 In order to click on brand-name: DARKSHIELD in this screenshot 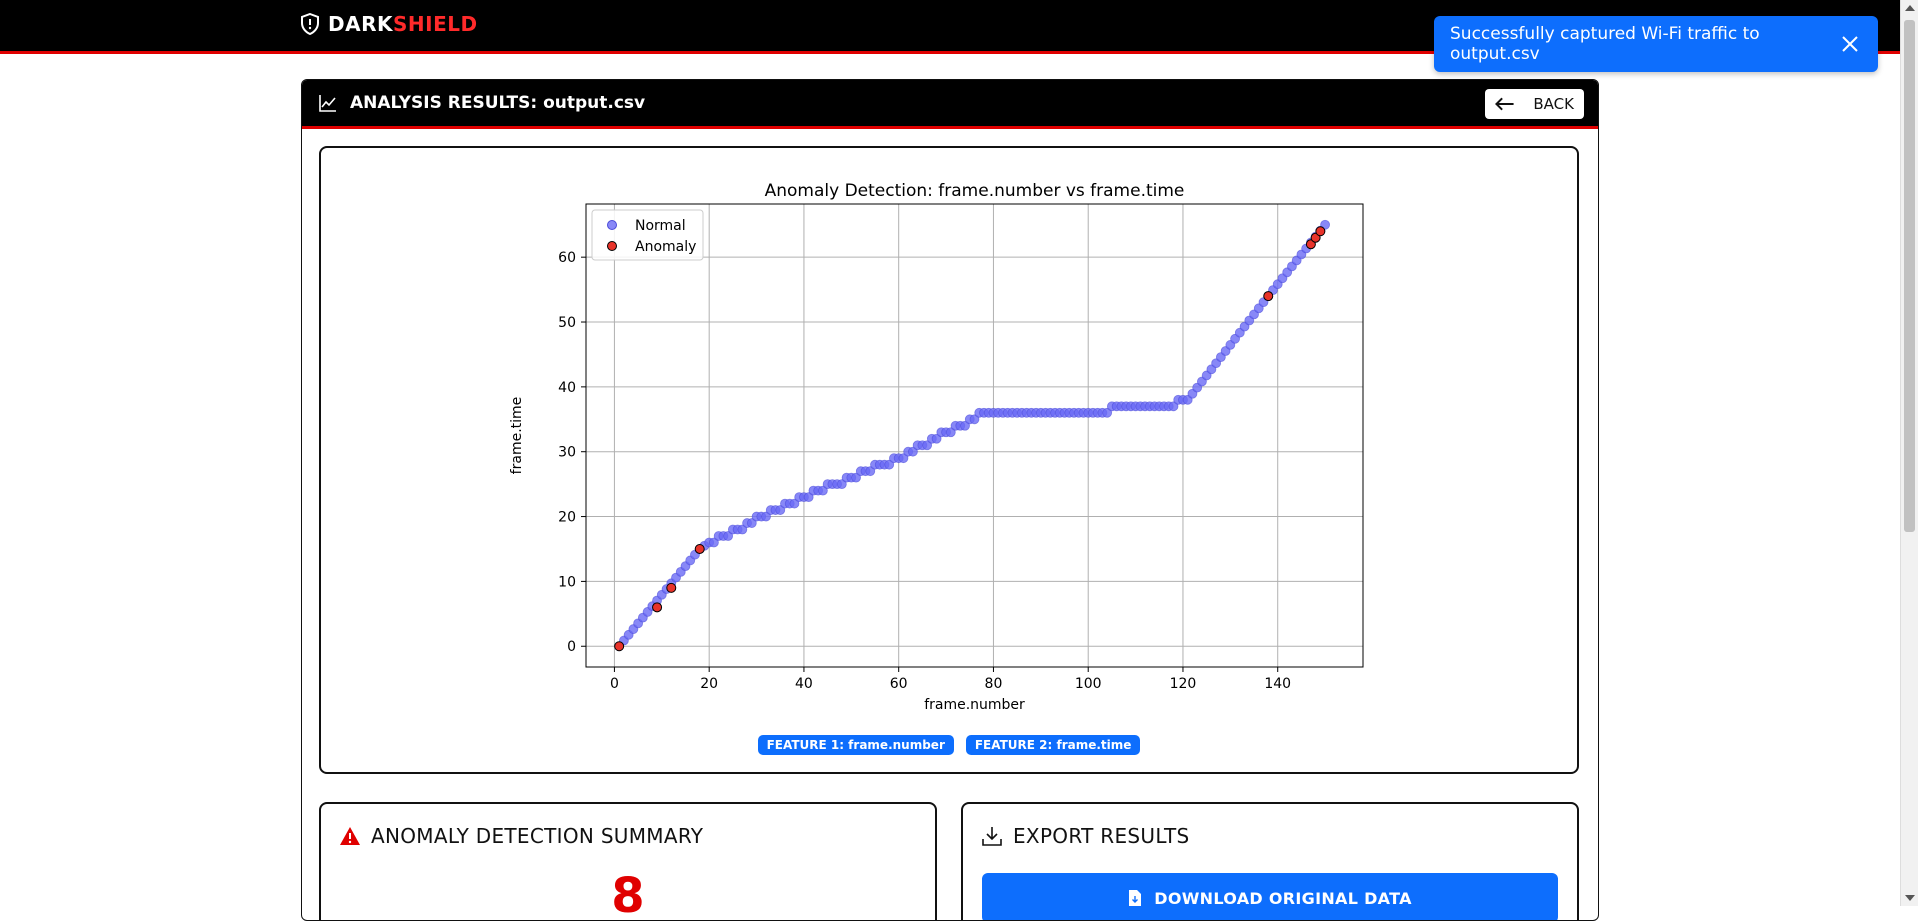, I will do `click(403, 24)`.